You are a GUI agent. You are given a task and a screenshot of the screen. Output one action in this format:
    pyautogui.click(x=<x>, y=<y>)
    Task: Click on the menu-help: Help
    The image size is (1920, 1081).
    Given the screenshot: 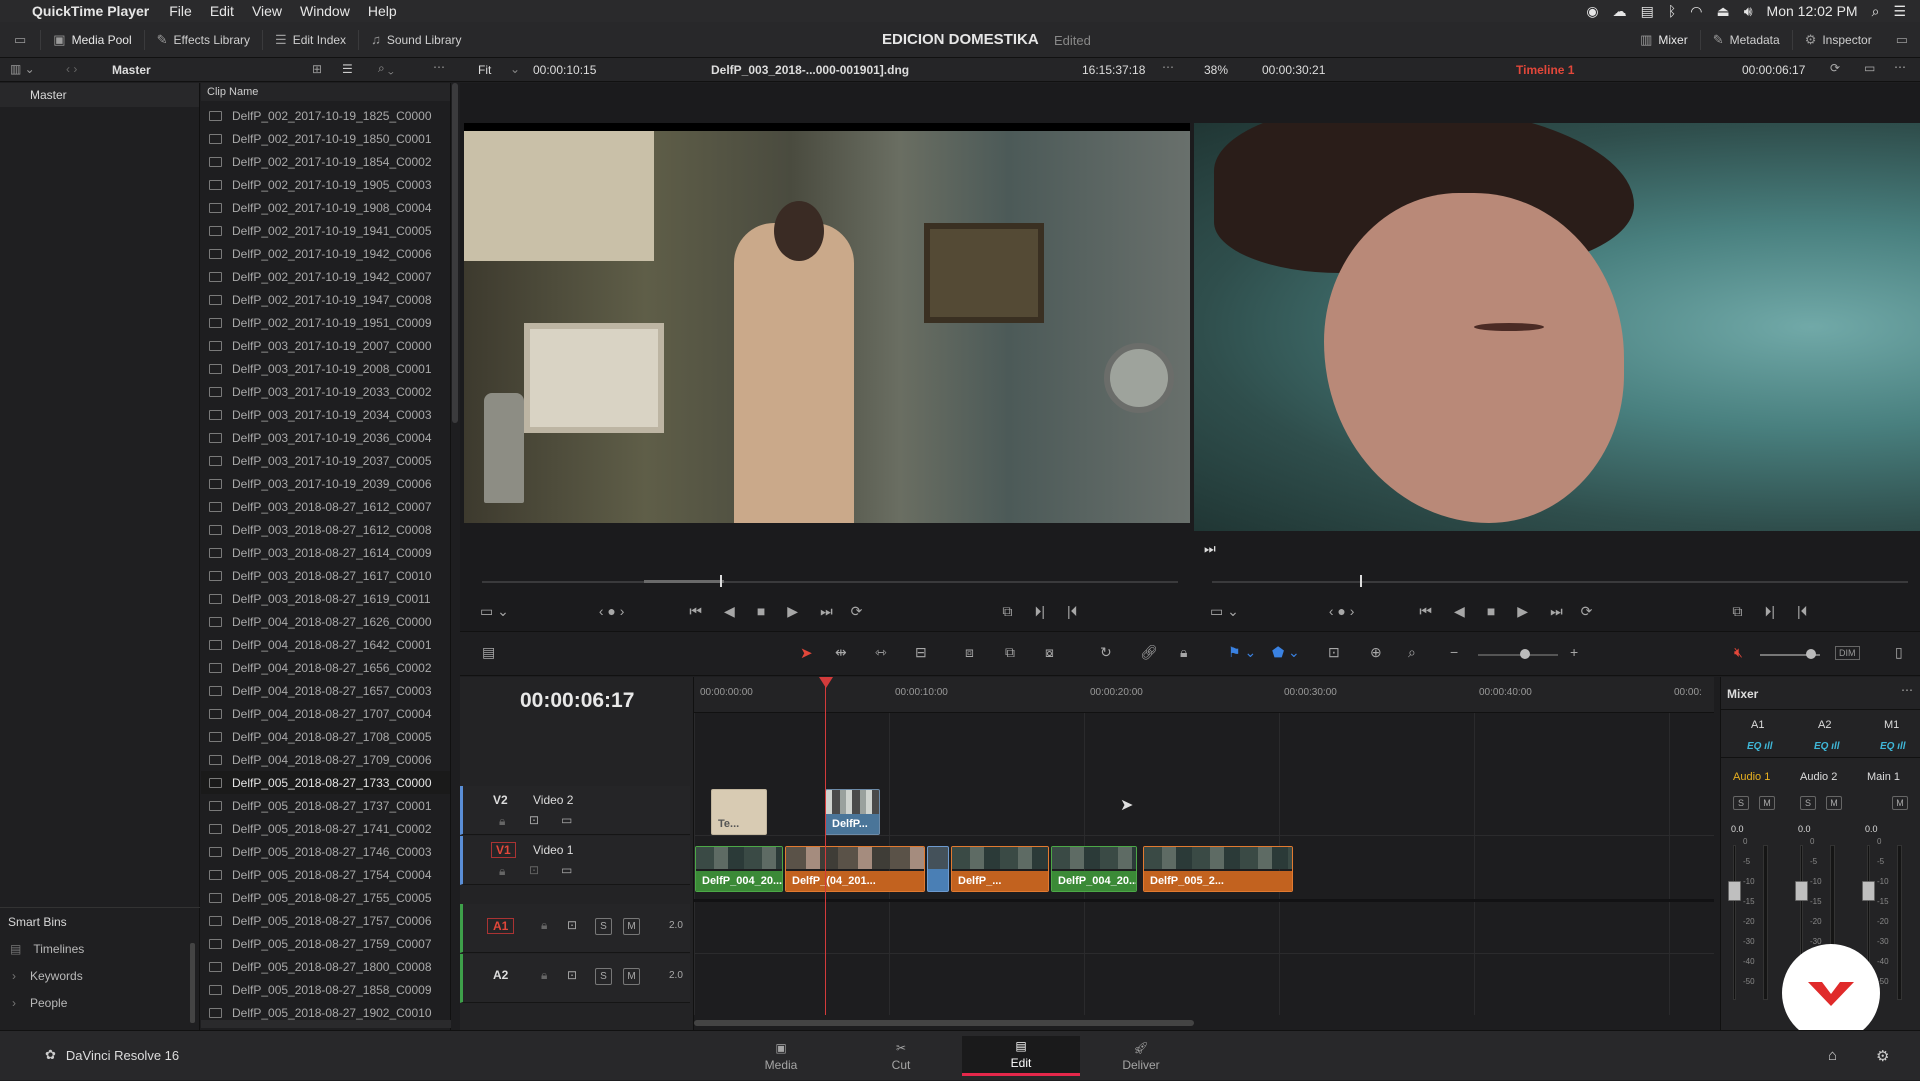 What is the action you would take?
    pyautogui.click(x=382, y=11)
    